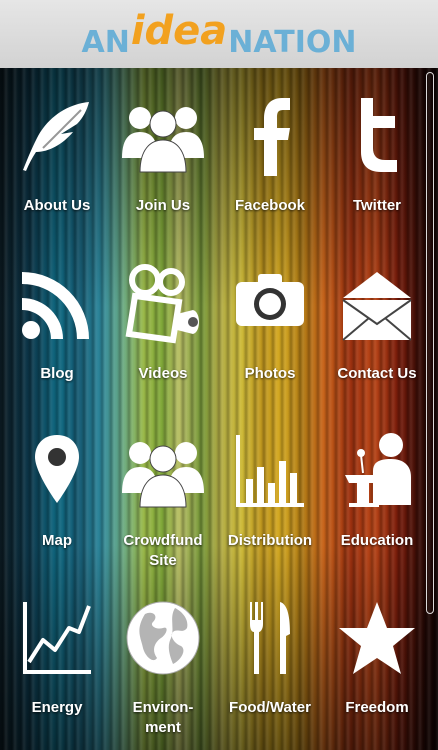 The width and height of the screenshot is (438, 750). Describe the element at coordinates (179, 31) in the screenshot. I see `logo-text-idea: idea` at that location.